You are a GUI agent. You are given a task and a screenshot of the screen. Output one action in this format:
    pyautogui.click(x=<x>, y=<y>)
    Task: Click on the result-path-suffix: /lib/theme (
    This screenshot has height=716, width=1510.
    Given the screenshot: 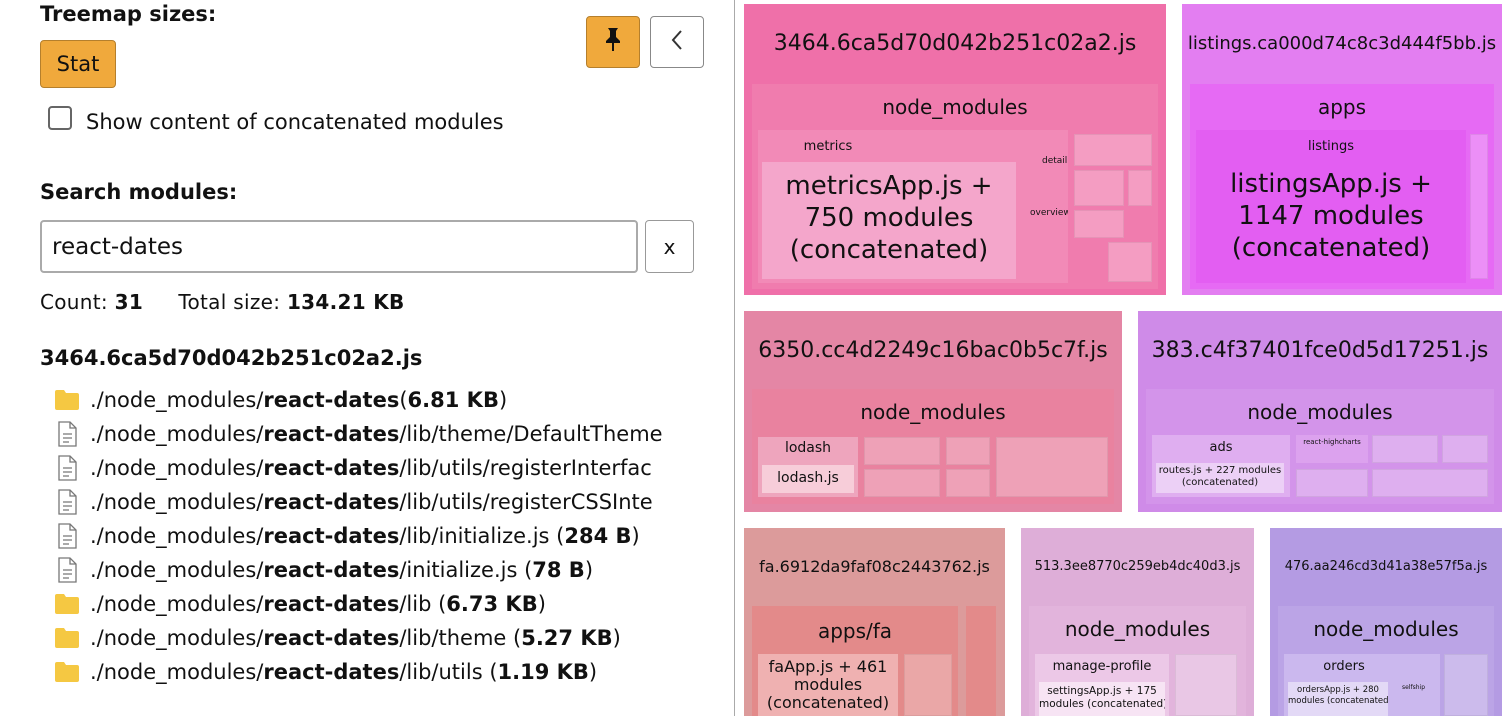 What is the action you would take?
    pyautogui.click(x=460, y=638)
    